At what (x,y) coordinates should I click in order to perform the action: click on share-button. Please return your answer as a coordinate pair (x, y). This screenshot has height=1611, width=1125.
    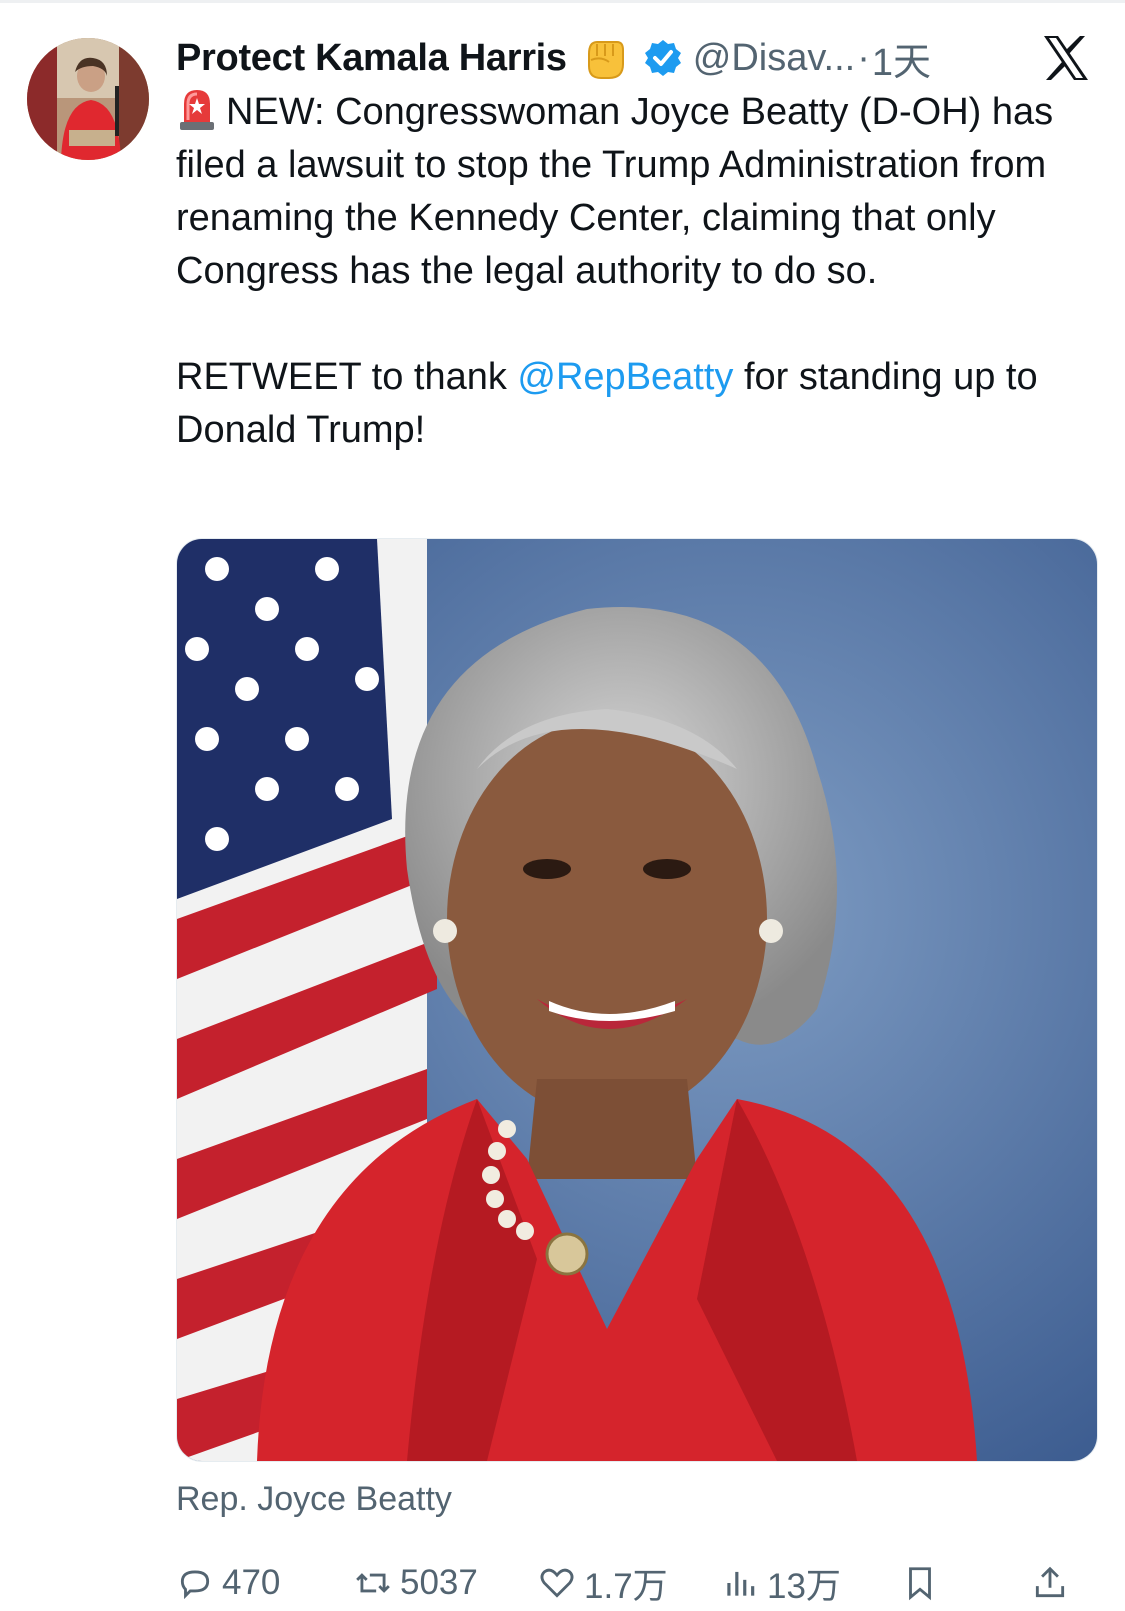
    Looking at the image, I should click on (1054, 1583).